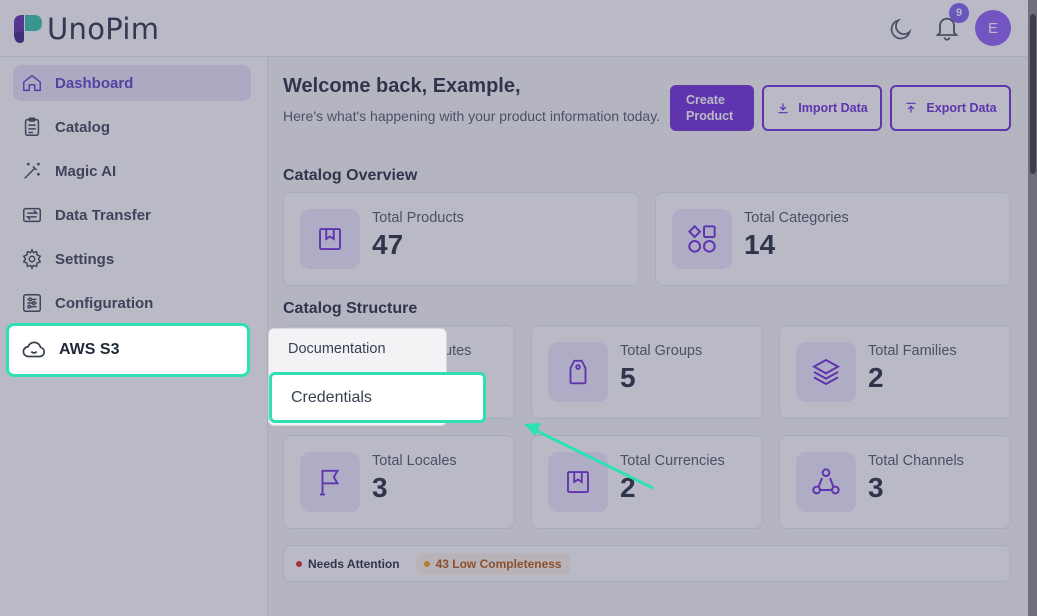  What do you see at coordinates (331, 397) in the screenshot?
I see `credentials-label: Credentials` at bounding box center [331, 397].